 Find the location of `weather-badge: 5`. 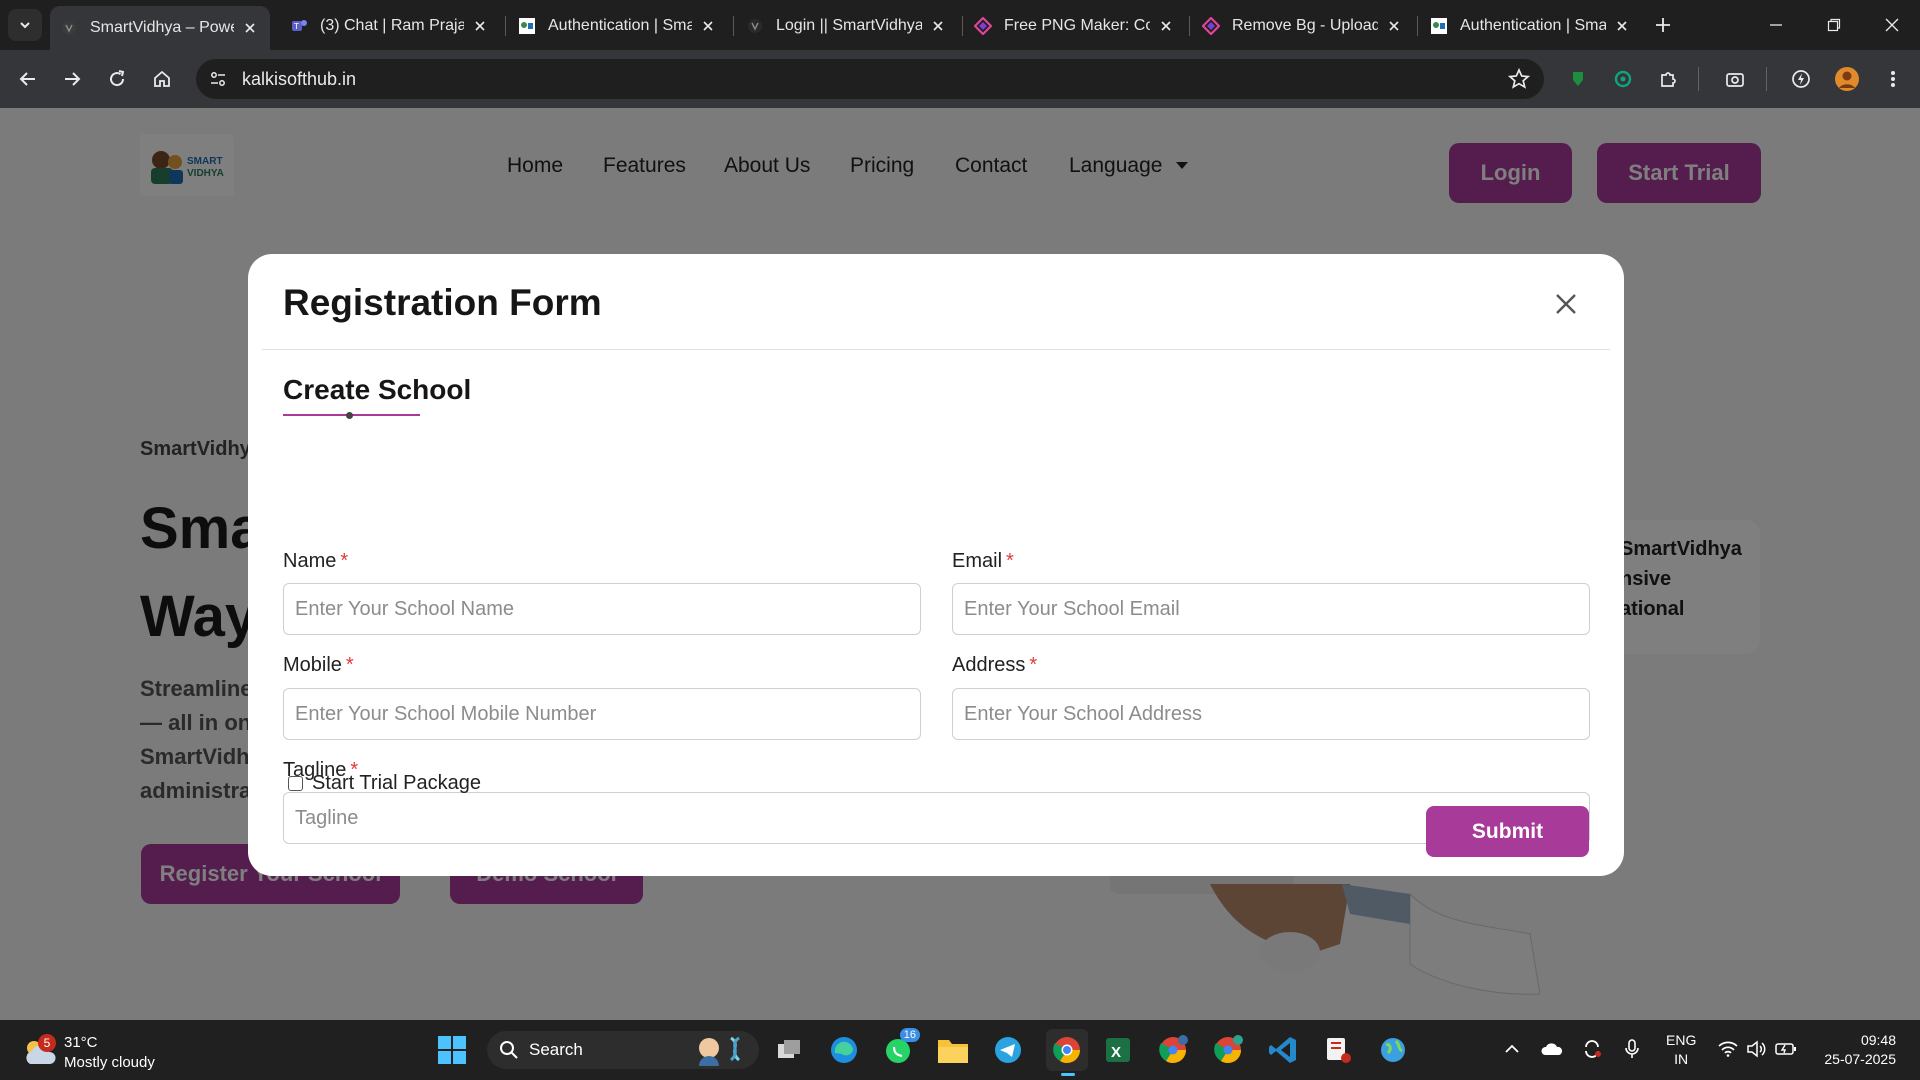

weather-badge: 5 is located at coordinates (47, 1043).